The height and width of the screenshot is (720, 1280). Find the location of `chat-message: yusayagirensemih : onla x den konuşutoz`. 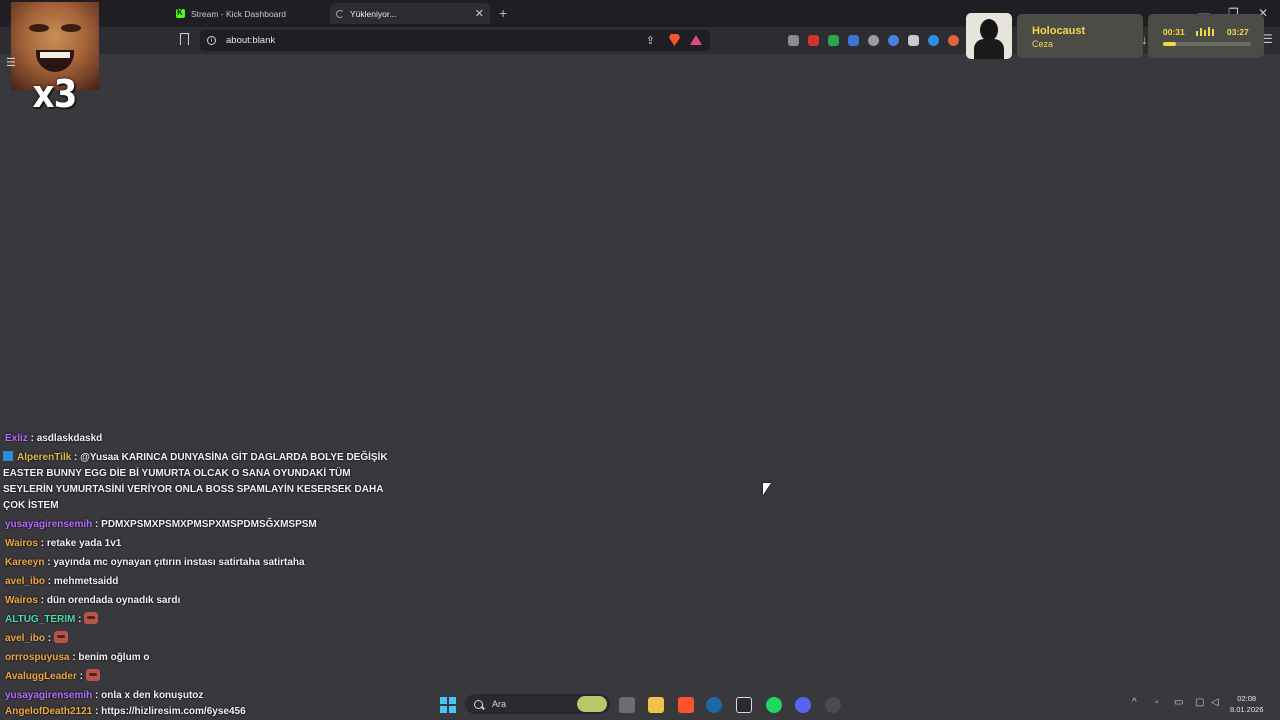

chat-message: yusayagirensemih : onla x den konuşutoz is located at coordinates (198, 696).